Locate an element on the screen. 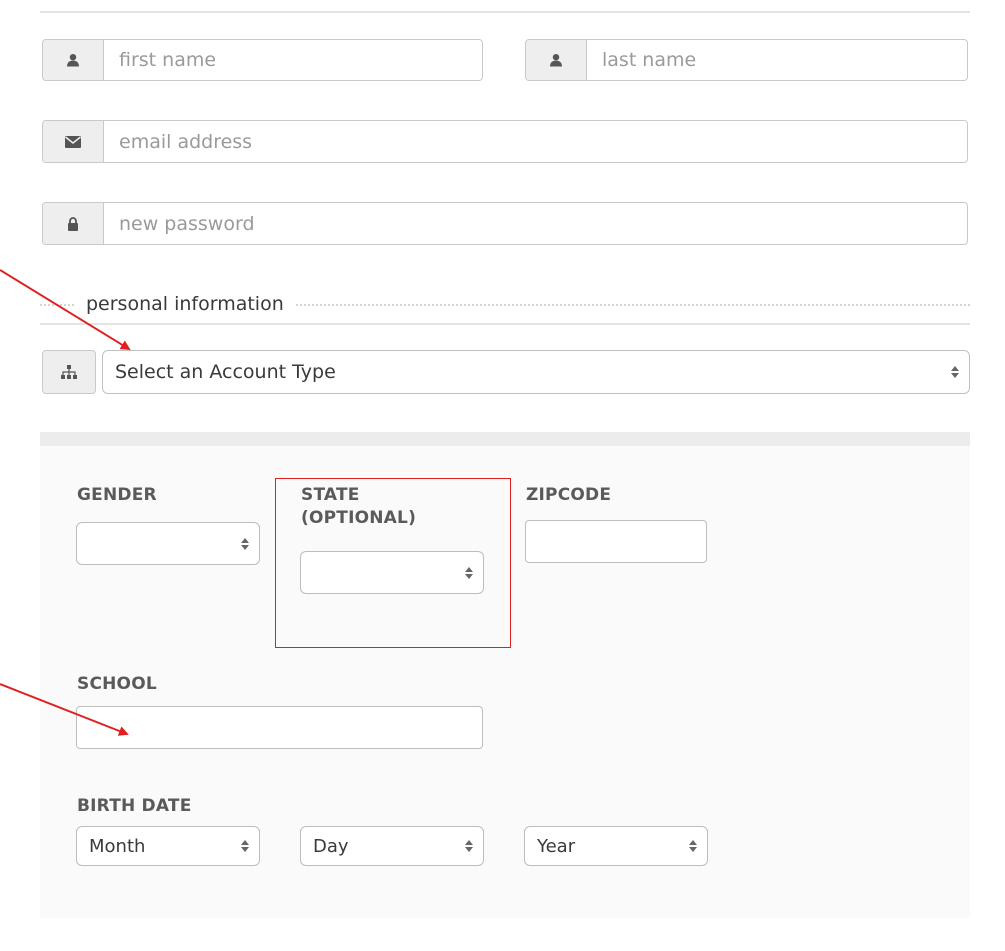 The width and height of the screenshot is (1005, 951). password-group: new password is located at coordinates (505, 223).